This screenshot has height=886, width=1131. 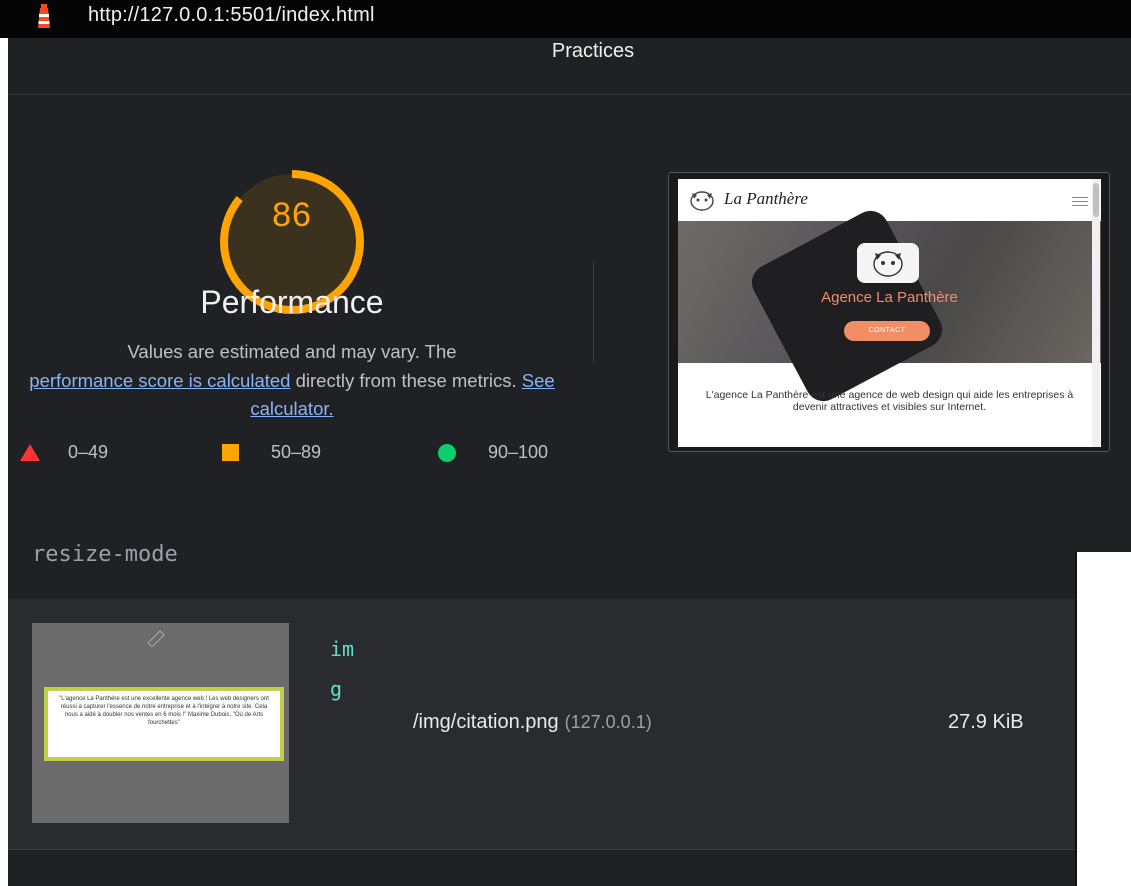 What do you see at coordinates (518, 452) in the screenshot?
I see `legend-label: 90–100` at bounding box center [518, 452].